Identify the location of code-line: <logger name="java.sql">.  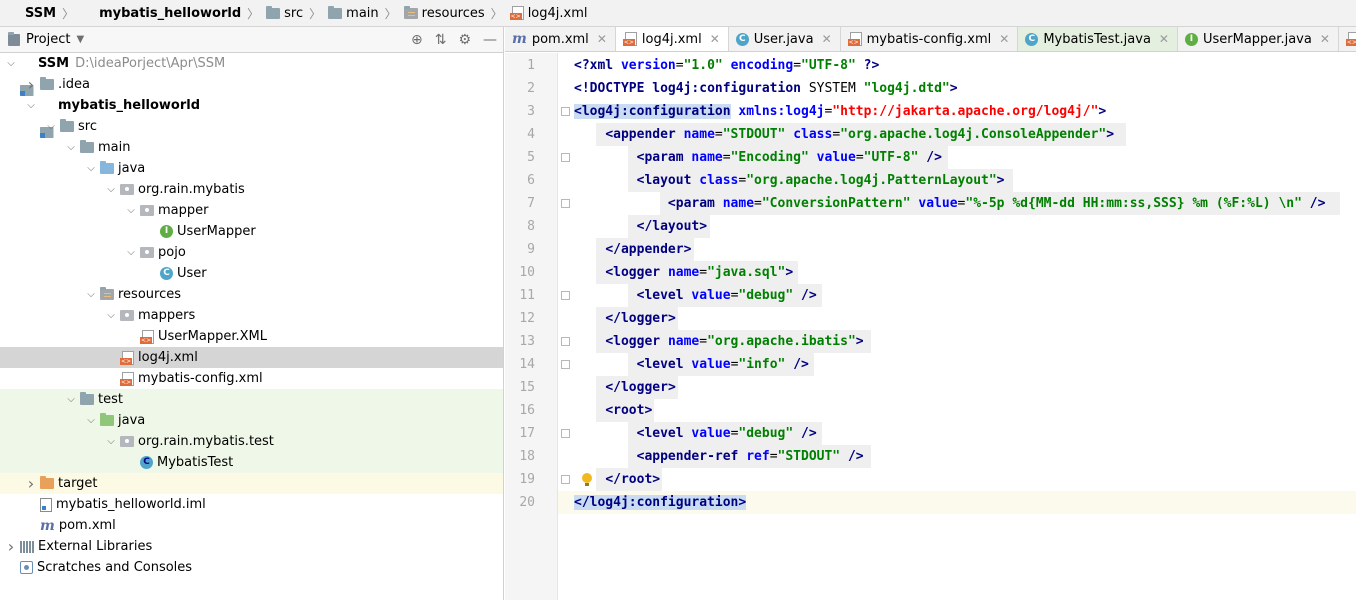
(683, 272).